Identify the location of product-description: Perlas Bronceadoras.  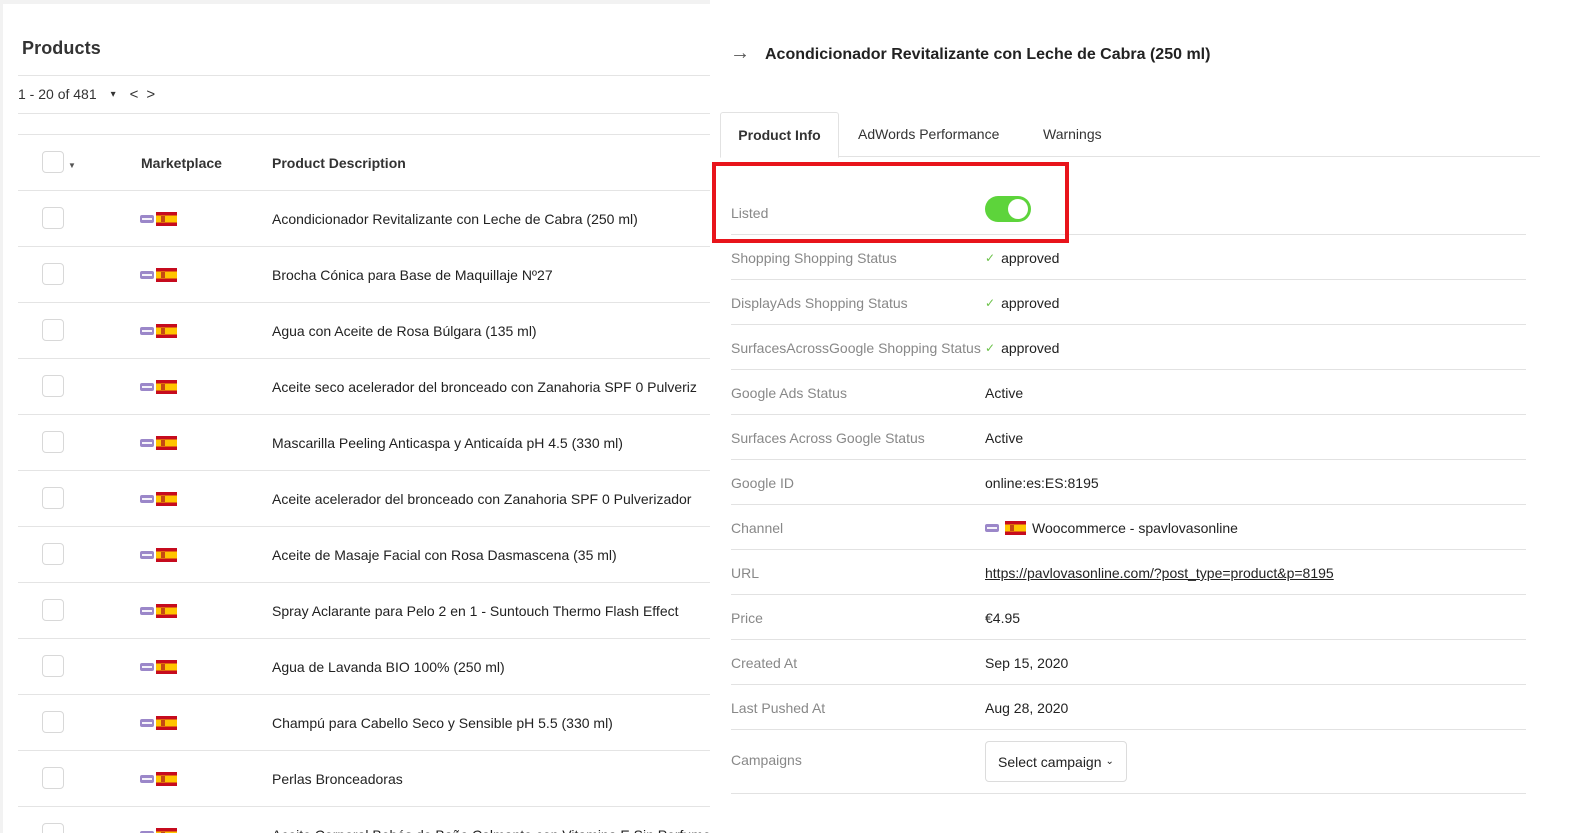
(337, 779).